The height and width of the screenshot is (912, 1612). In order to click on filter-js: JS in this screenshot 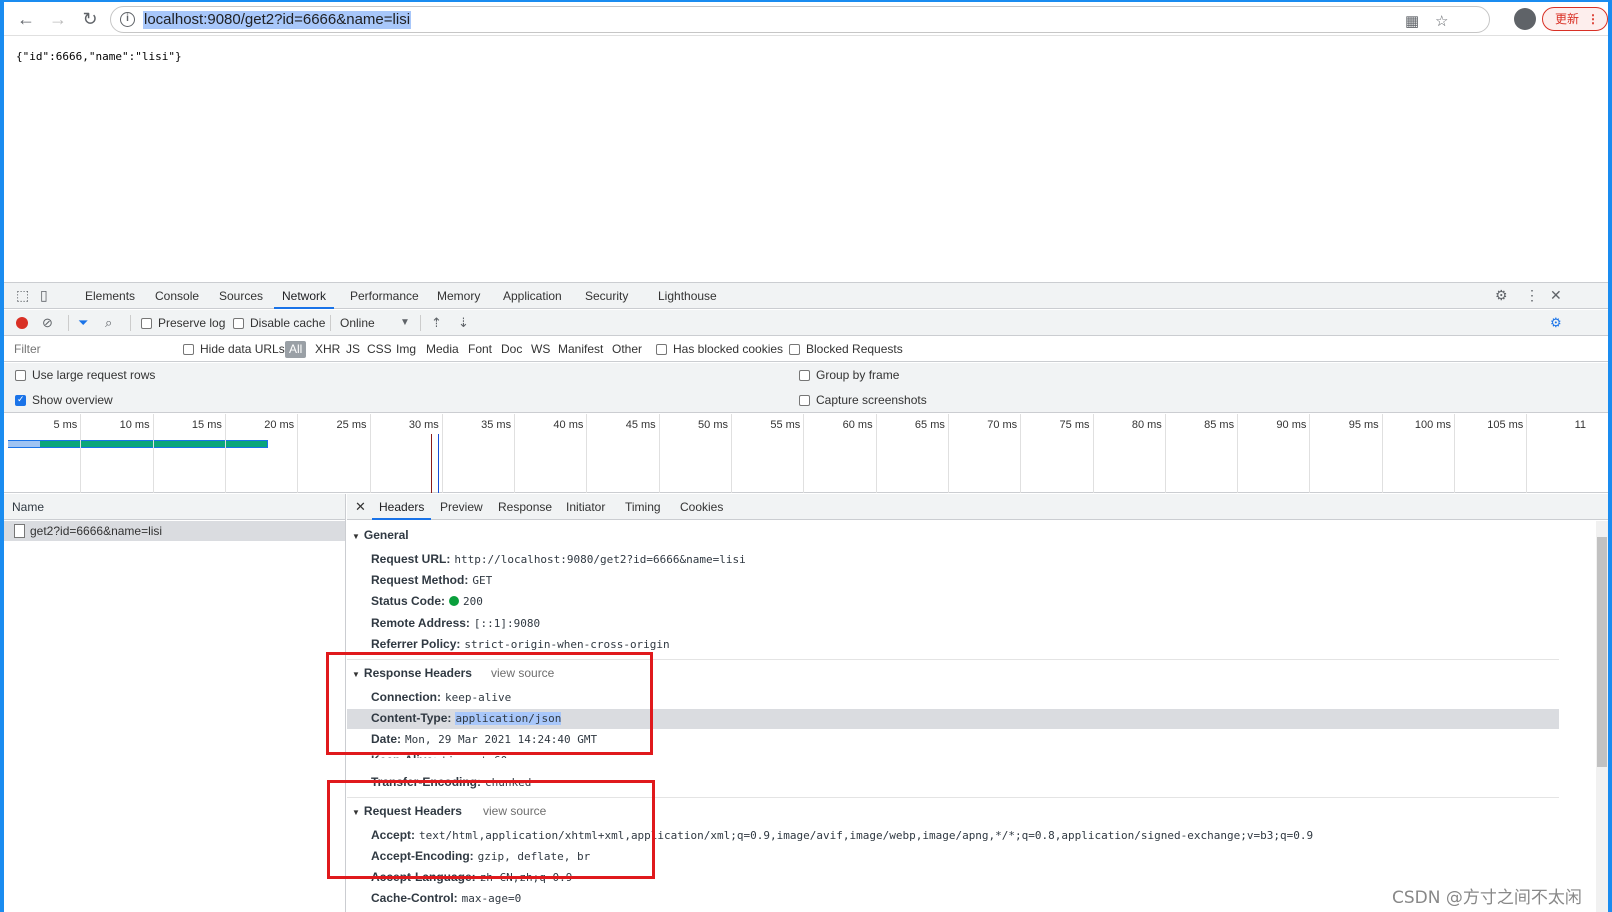, I will do `click(353, 349)`.